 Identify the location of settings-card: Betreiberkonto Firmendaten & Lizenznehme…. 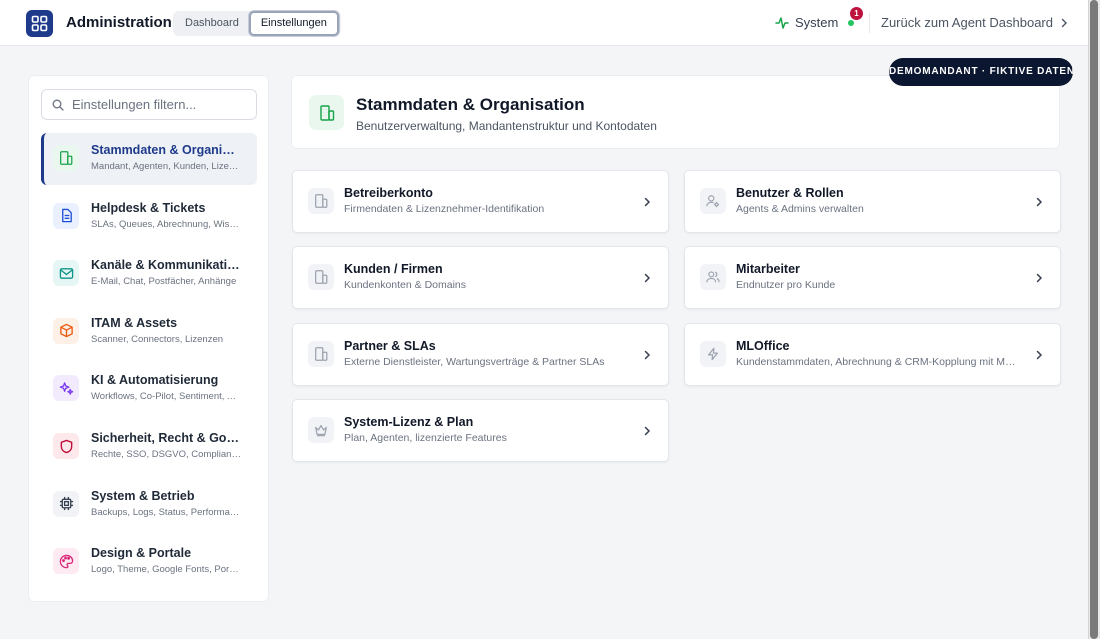
(480, 201).